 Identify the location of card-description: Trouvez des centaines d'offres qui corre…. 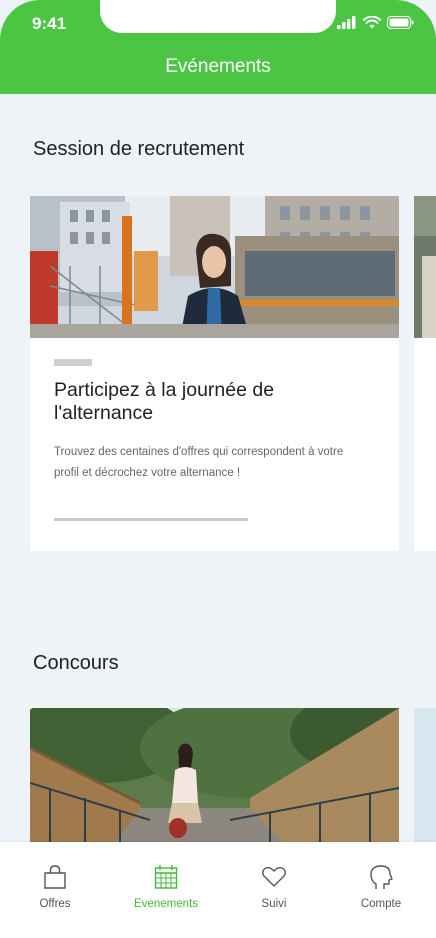
(199, 462).